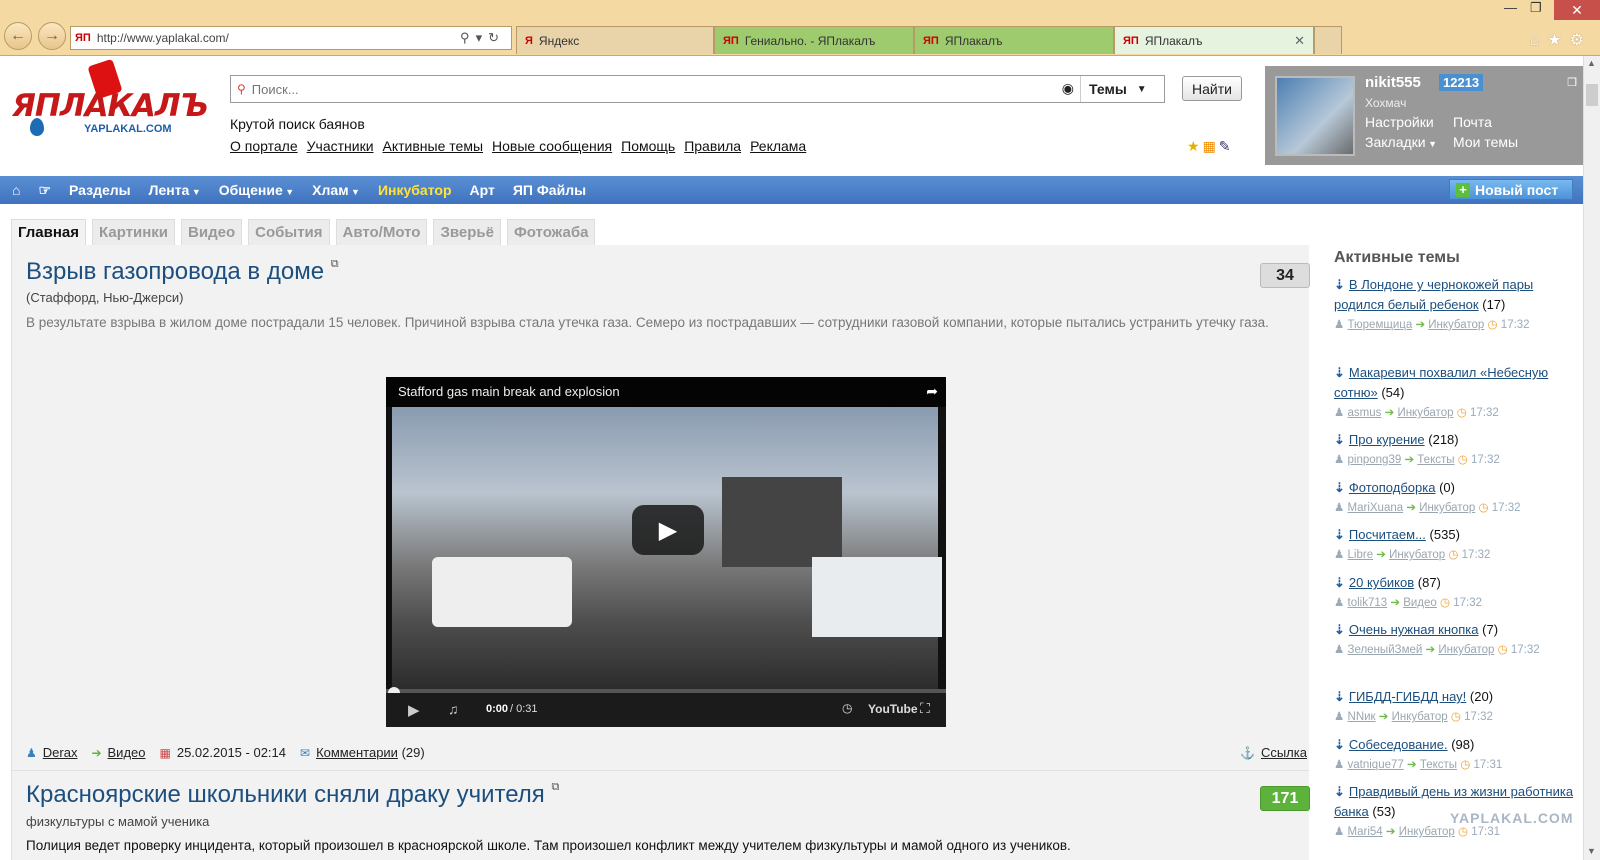 Image resolution: width=1600 pixels, height=860 pixels. What do you see at coordinates (1365, 413) in the screenshot?
I see `active-topic-user: asmus` at bounding box center [1365, 413].